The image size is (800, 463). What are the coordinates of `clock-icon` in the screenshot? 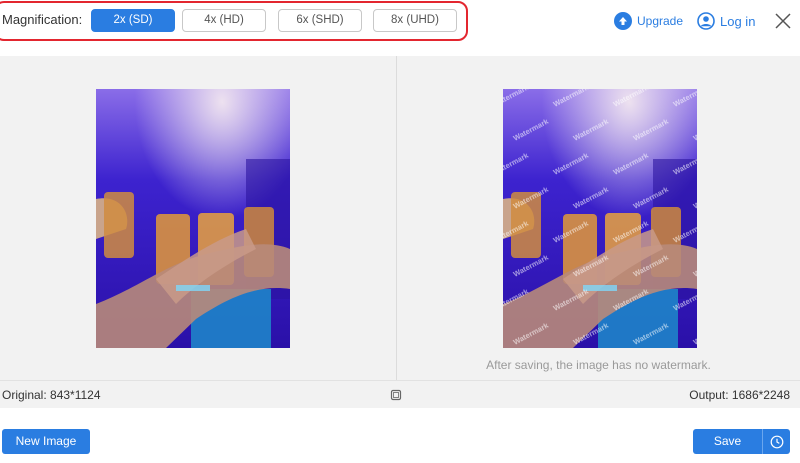 It's located at (776, 441).